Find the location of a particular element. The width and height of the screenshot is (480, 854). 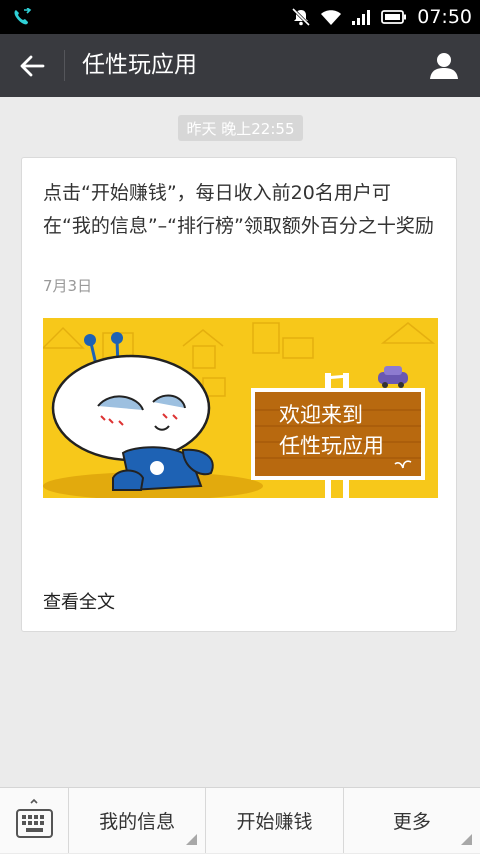

menu-my-info-label: 我的信息 is located at coordinates (137, 822).